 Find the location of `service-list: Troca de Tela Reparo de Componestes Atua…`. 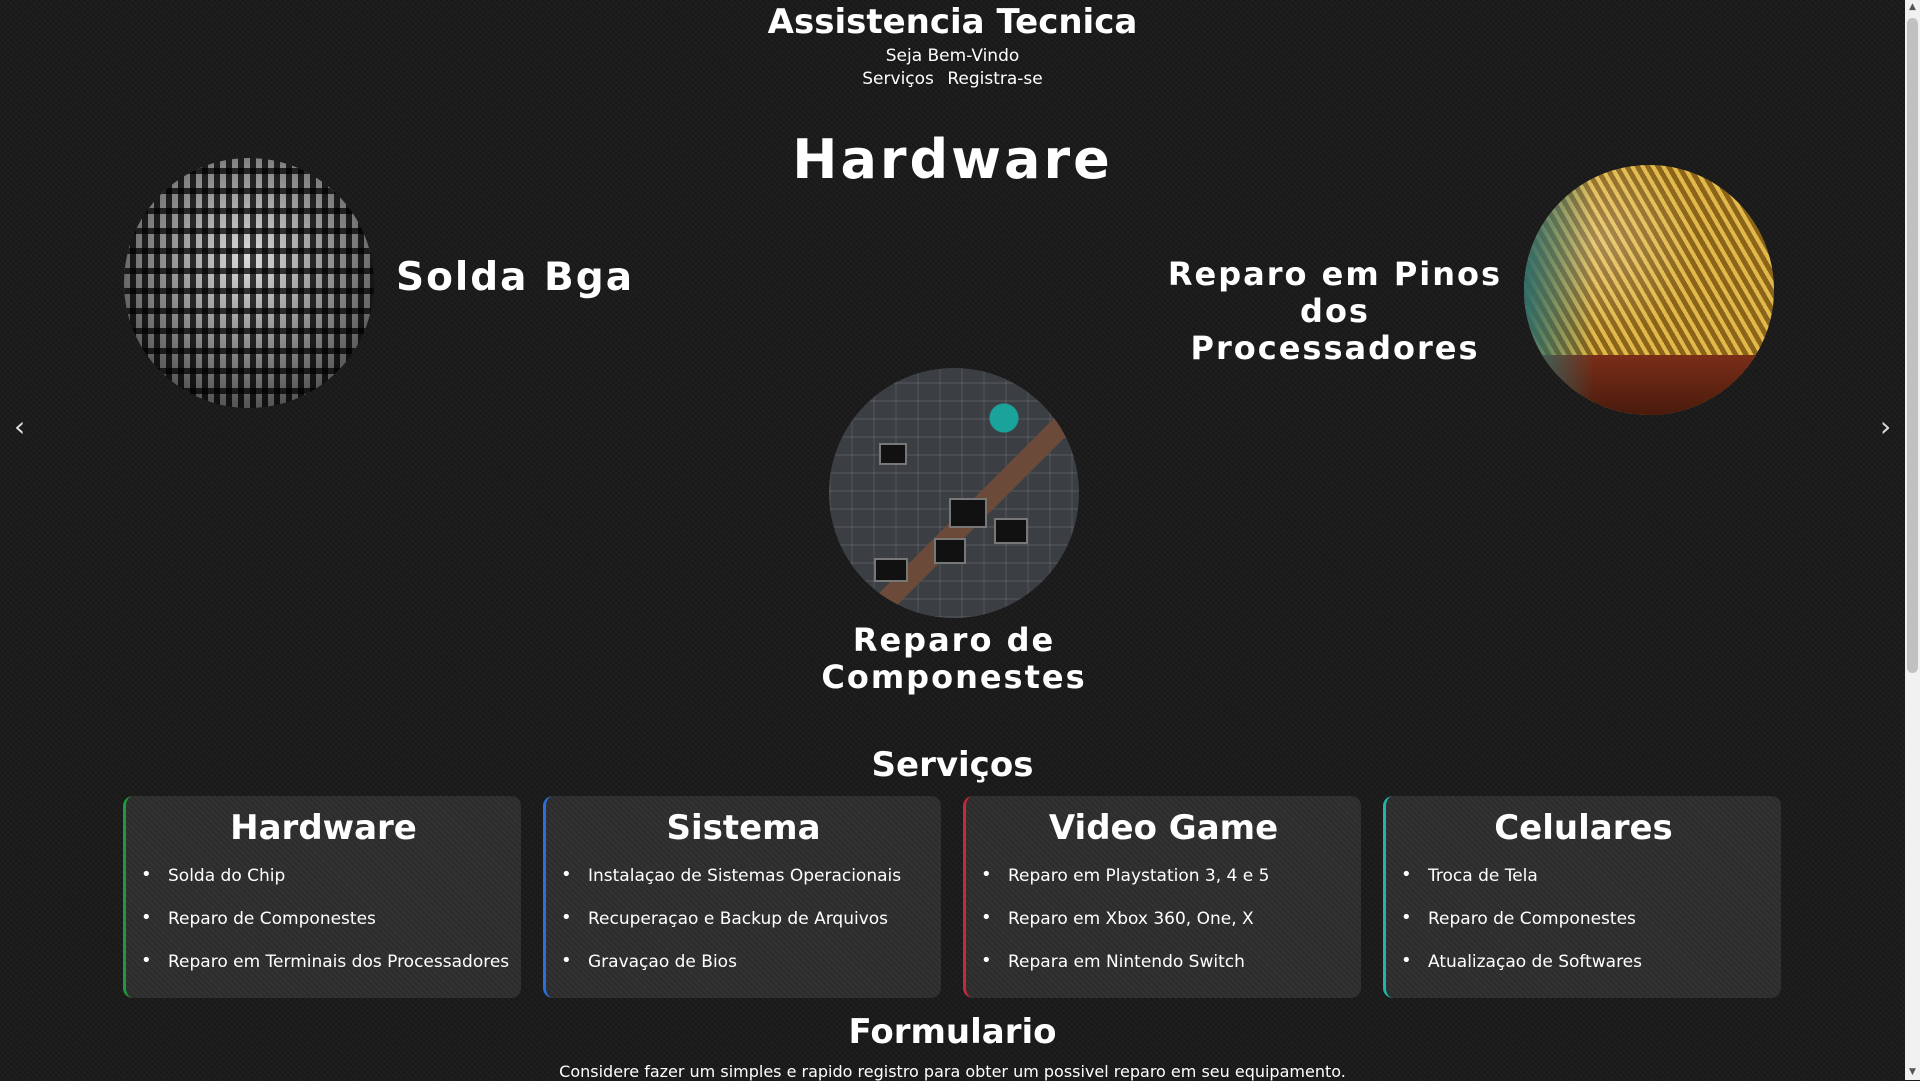

service-list: Troca de Tela Reparo de Componestes Atua… is located at coordinates (1583, 929).